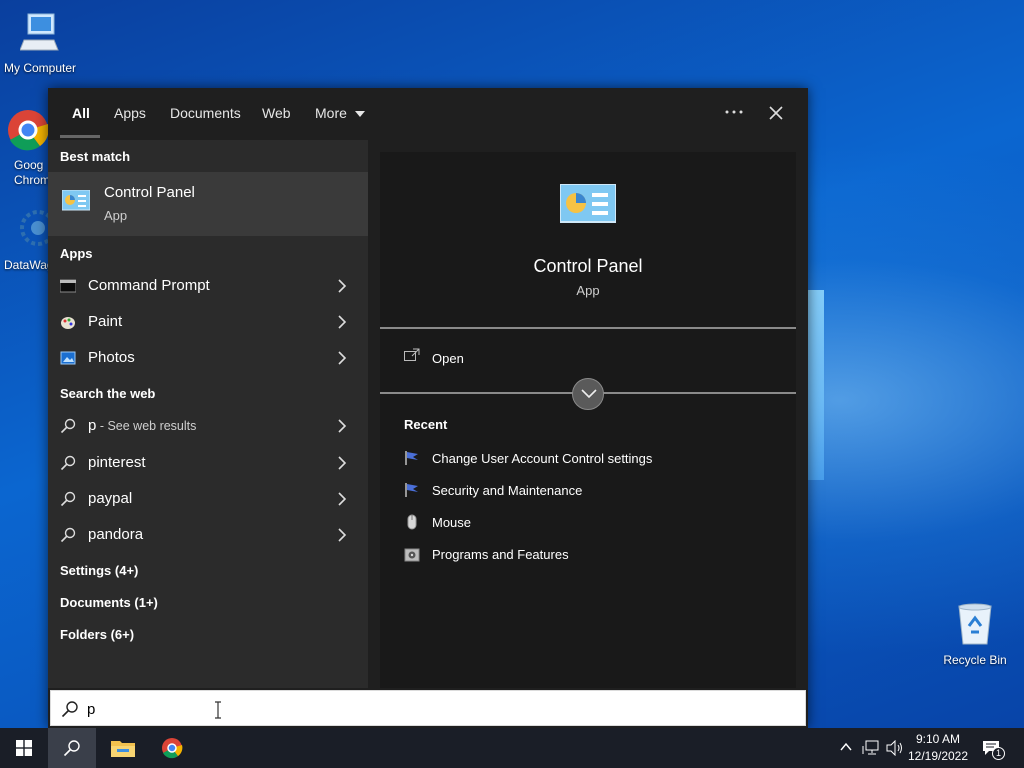 The width and height of the screenshot is (1024, 768). Describe the element at coordinates (208, 463) in the screenshot. I see `web-item-pinterest: pinterest` at that location.